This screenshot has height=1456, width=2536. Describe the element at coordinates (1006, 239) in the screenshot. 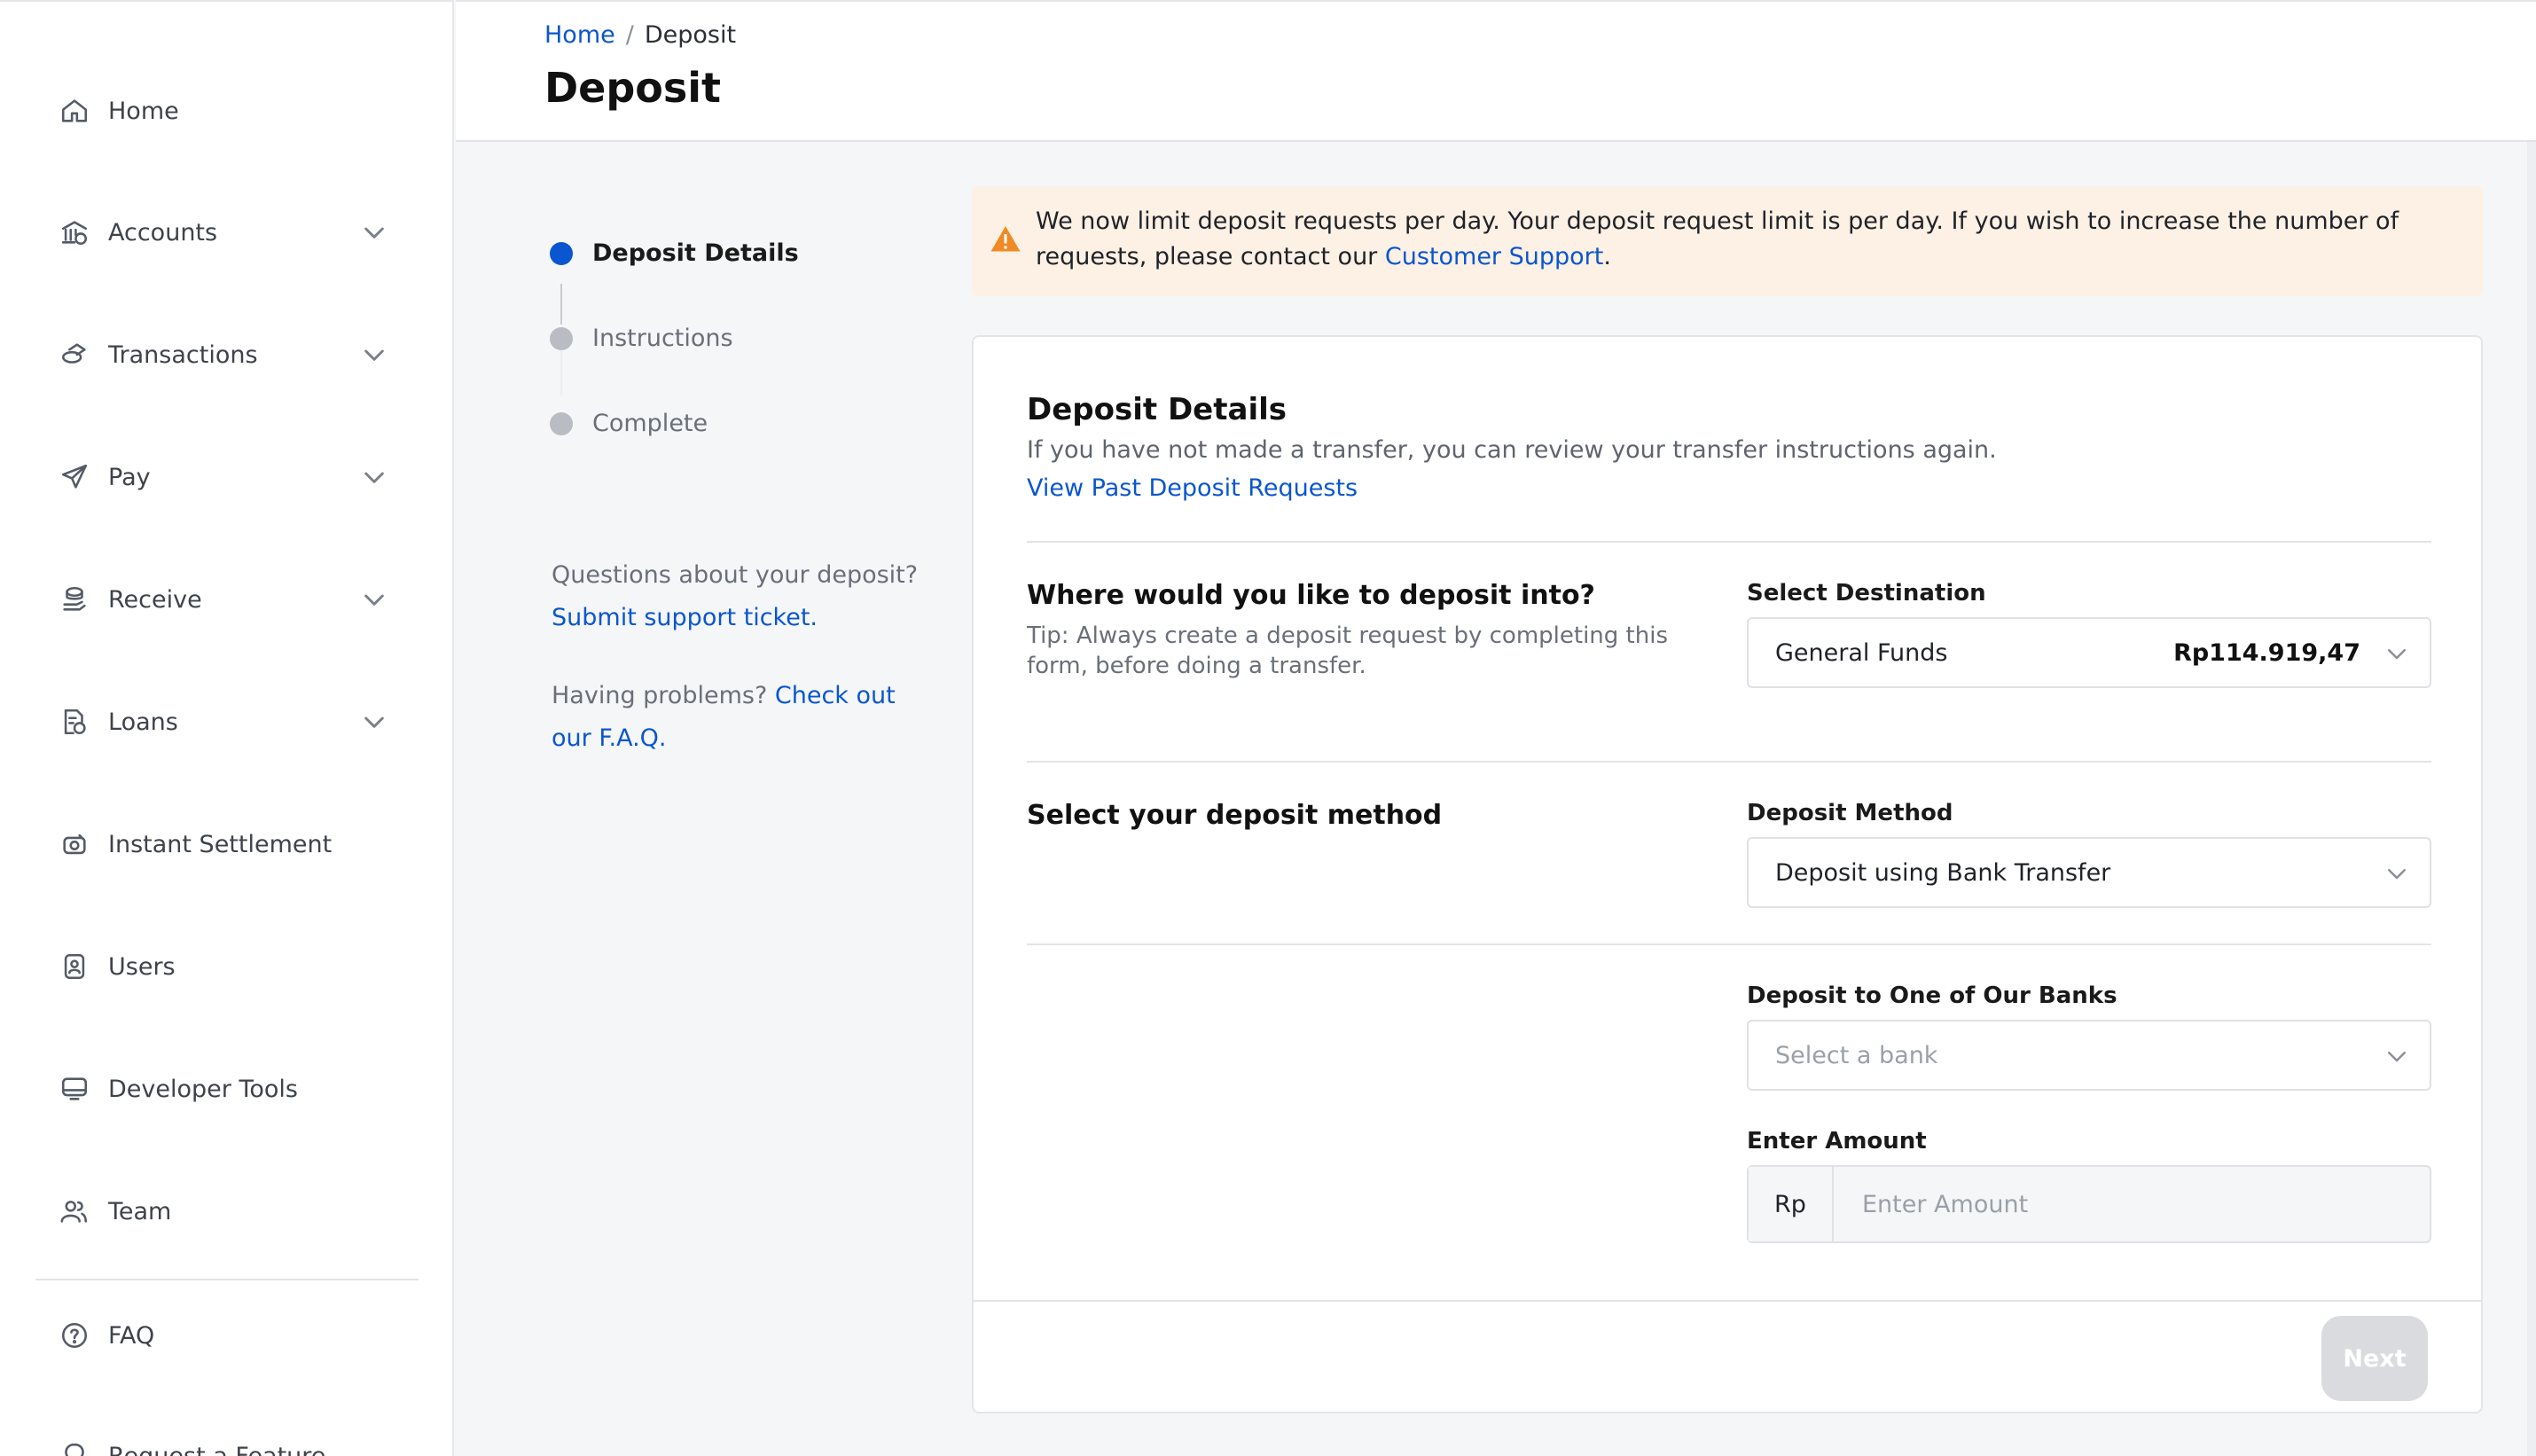

I see `warning-icon` at that location.